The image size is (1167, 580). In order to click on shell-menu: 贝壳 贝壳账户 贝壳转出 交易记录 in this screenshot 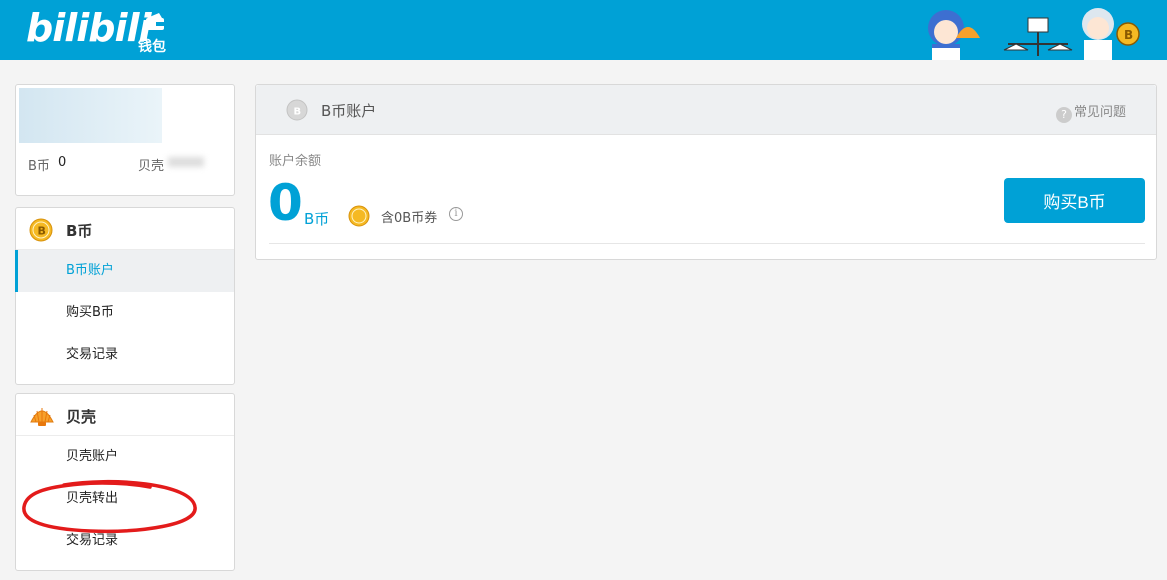, I will do `click(125, 482)`.